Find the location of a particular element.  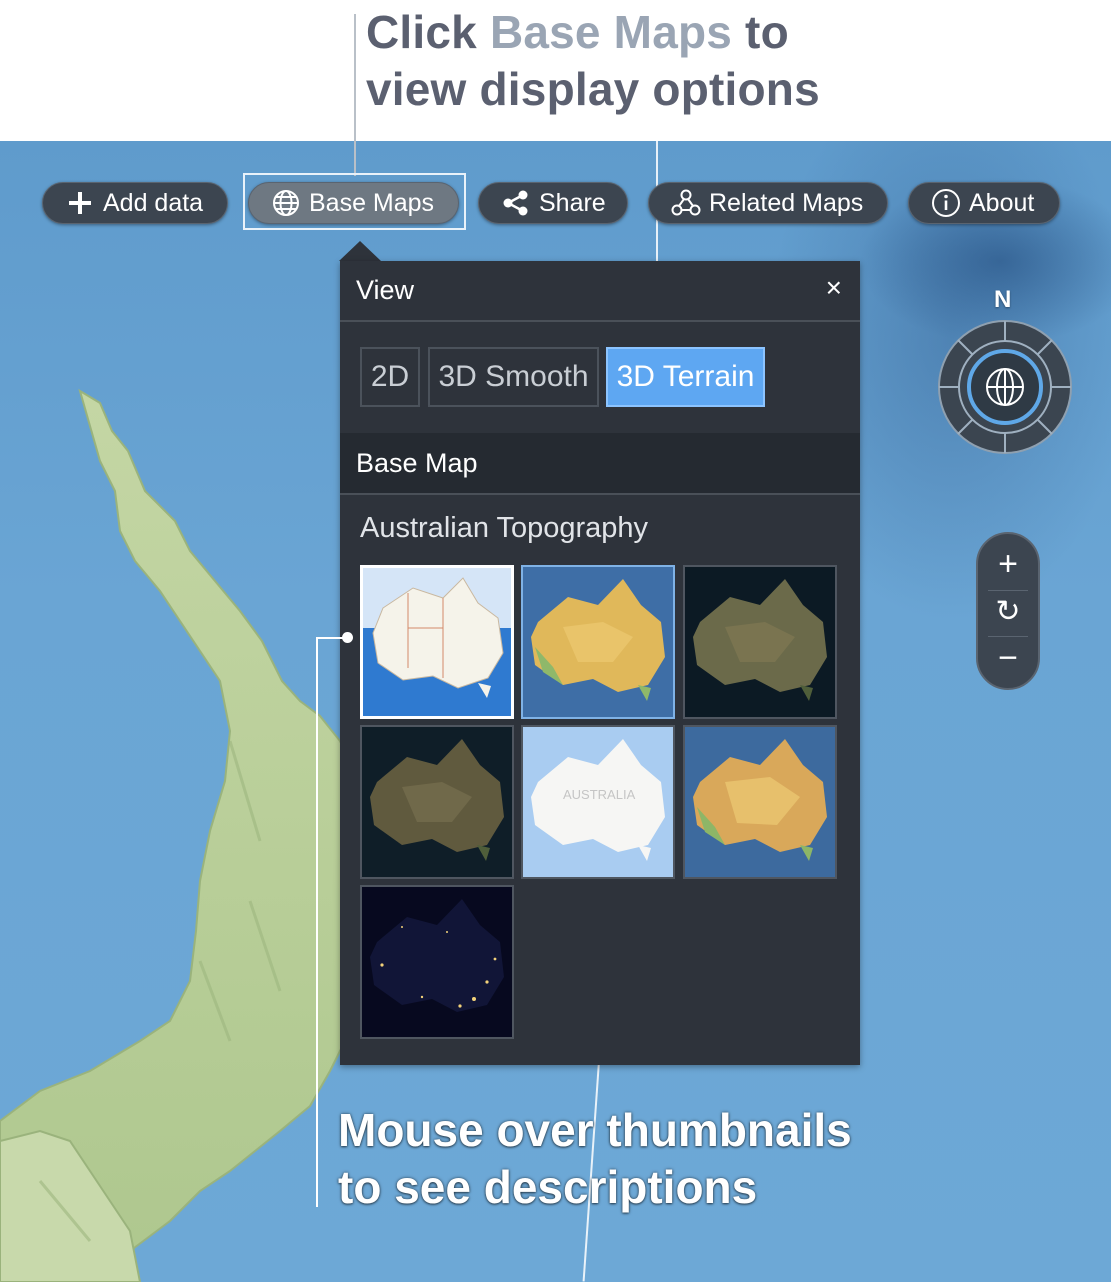

view-mode-2d-button: 2D is located at coordinates (390, 377).